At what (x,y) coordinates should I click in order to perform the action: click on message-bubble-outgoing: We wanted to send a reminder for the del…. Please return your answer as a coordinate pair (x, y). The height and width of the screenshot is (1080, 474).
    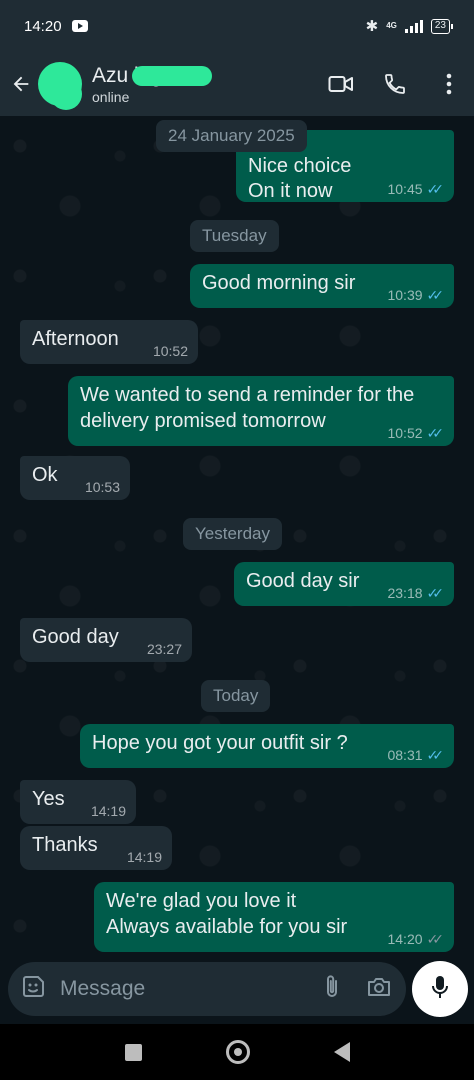
    Looking at the image, I should click on (261, 411).